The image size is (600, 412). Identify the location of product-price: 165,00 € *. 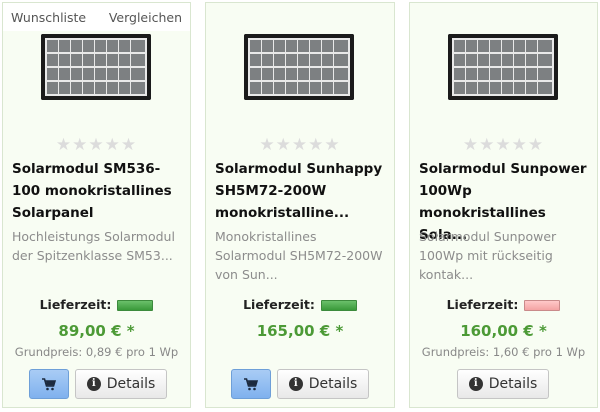
(300, 331).